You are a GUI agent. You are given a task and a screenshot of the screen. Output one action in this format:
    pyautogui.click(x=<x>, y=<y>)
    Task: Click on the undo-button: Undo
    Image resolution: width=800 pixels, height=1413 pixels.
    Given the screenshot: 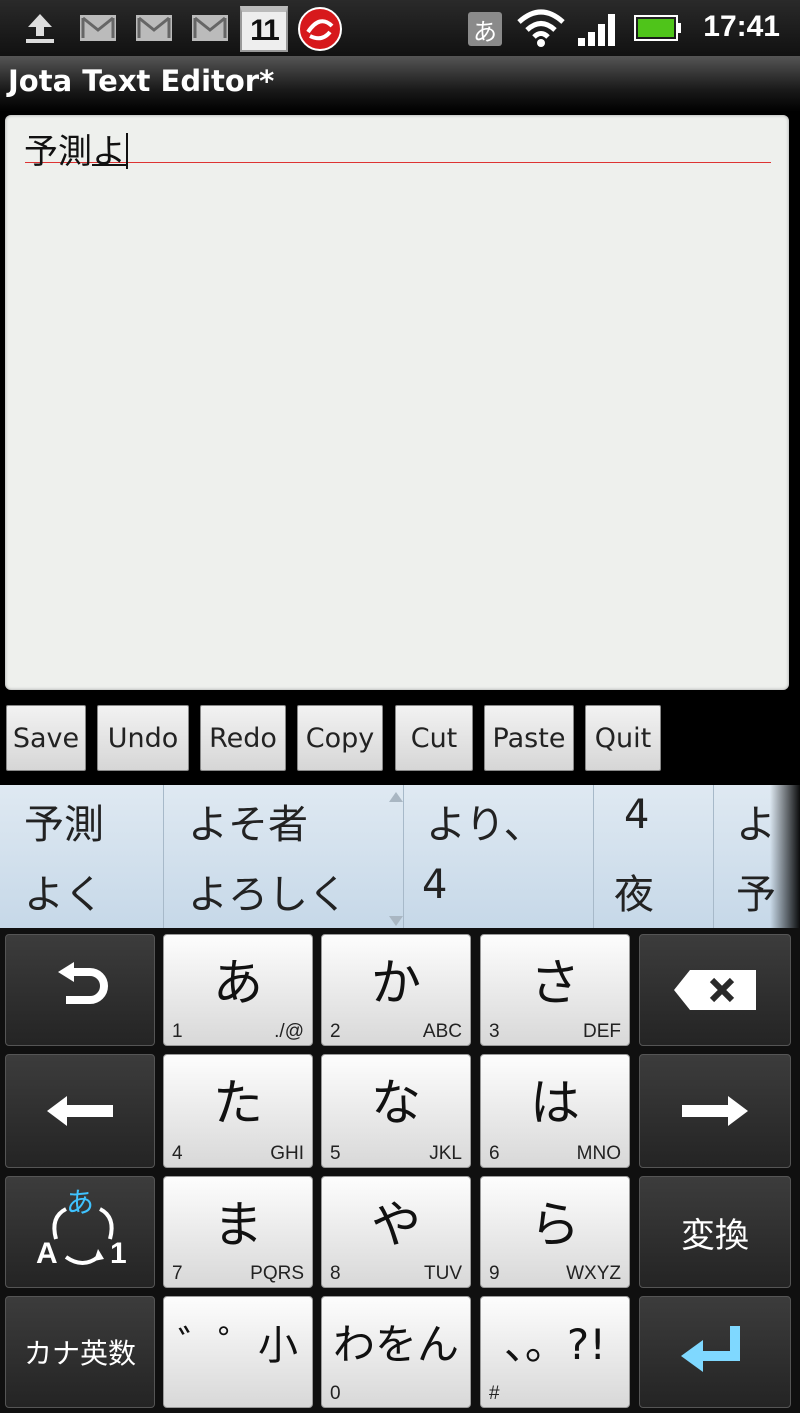 What is the action you would take?
    pyautogui.click(x=143, y=738)
    